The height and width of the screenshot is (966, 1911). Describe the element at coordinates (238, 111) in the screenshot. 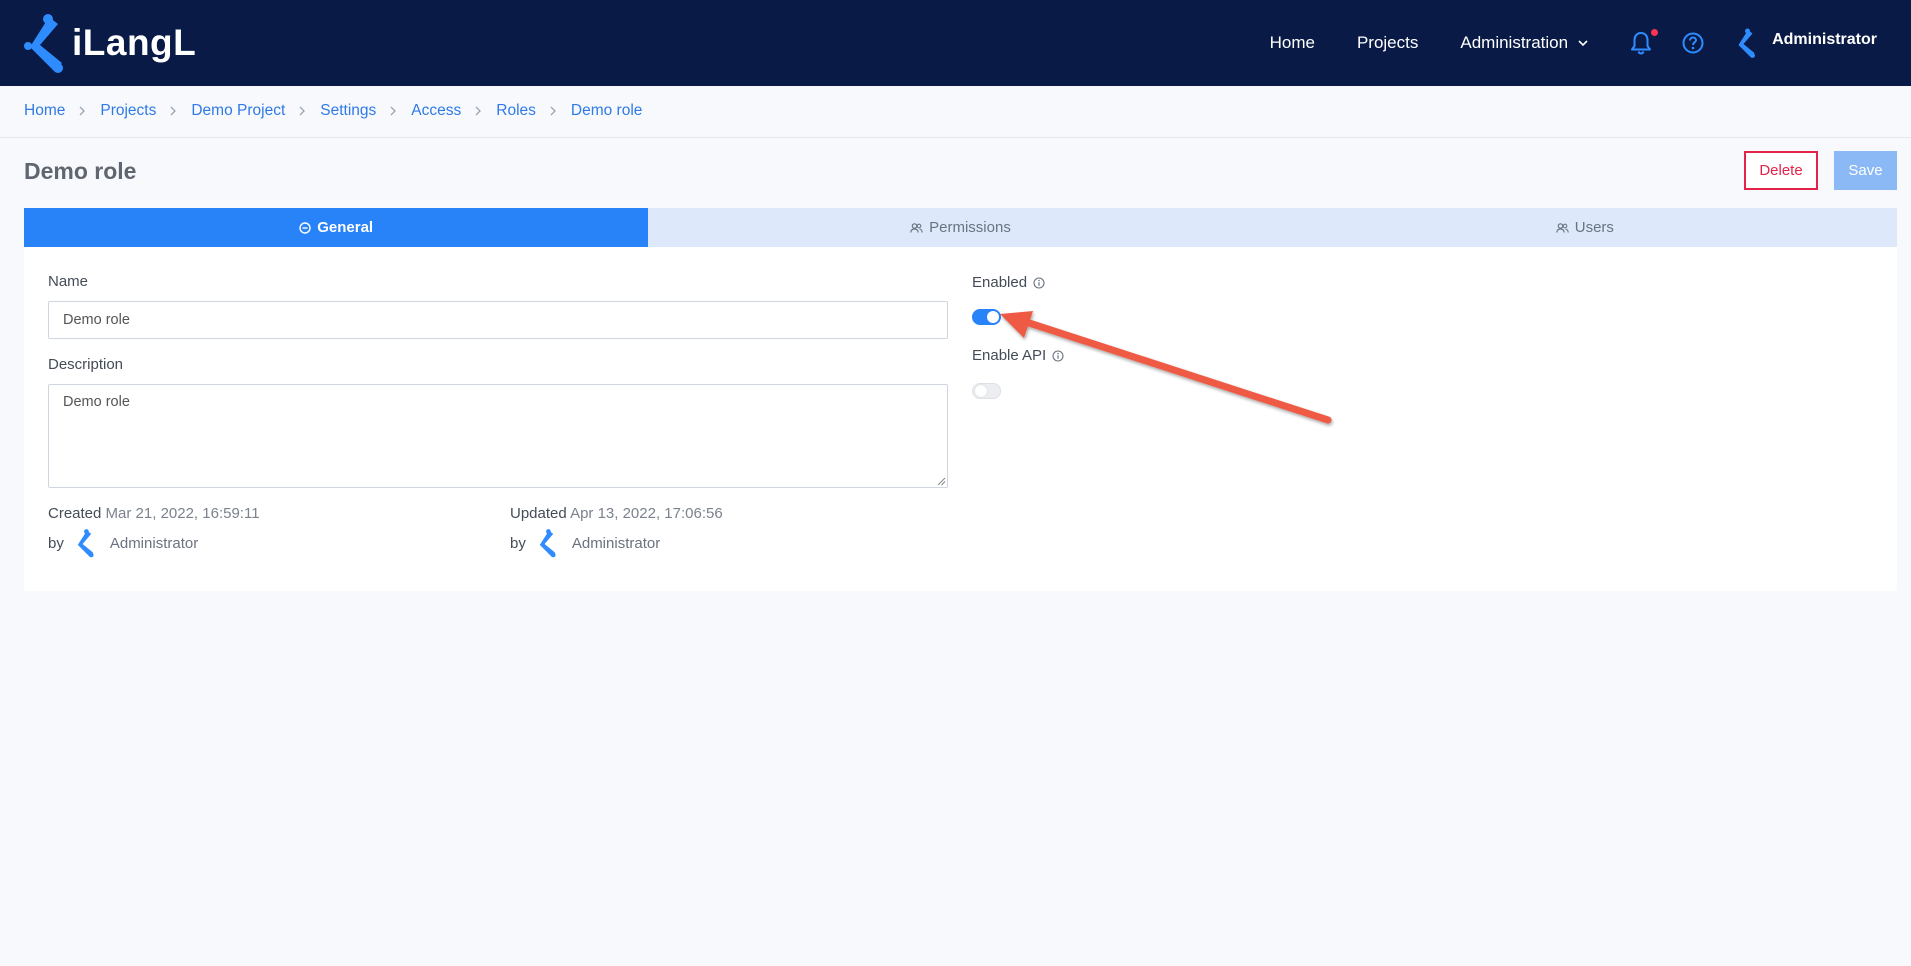

I see `breadcrumb-demo-project: Demo Project` at that location.